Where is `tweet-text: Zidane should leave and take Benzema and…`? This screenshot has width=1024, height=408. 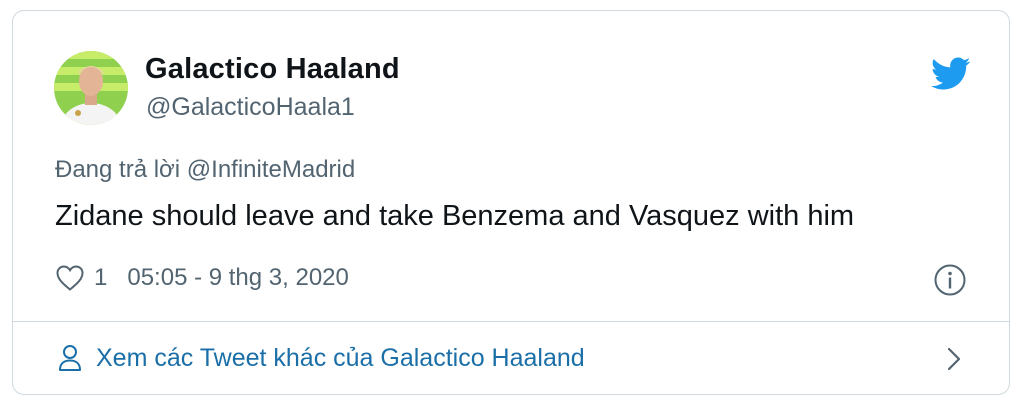 tweet-text: Zidane should leave and take Benzema and… is located at coordinates (455, 216).